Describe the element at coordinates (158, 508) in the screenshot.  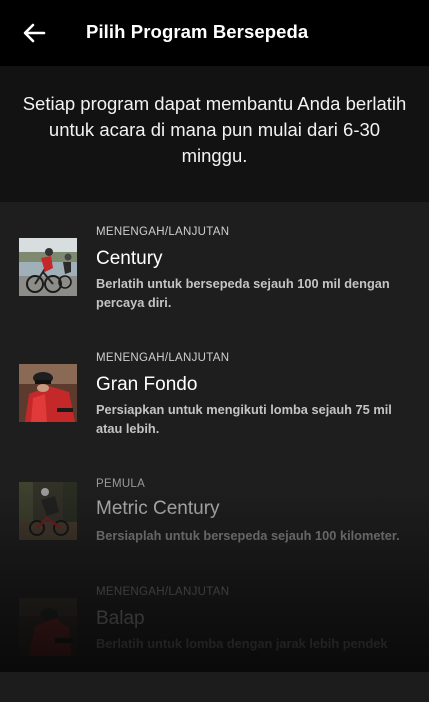
I see `program-name: Metric Century` at that location.